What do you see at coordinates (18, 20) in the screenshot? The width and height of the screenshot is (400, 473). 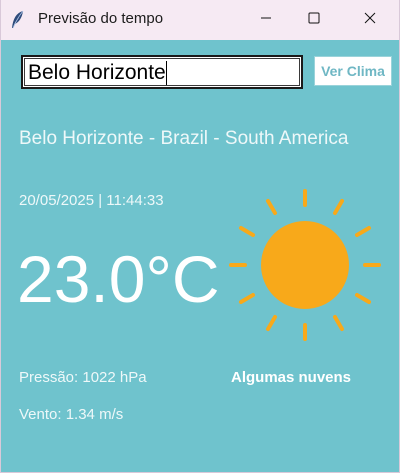 I see `feather-icon` at bounding box center [18, 20].